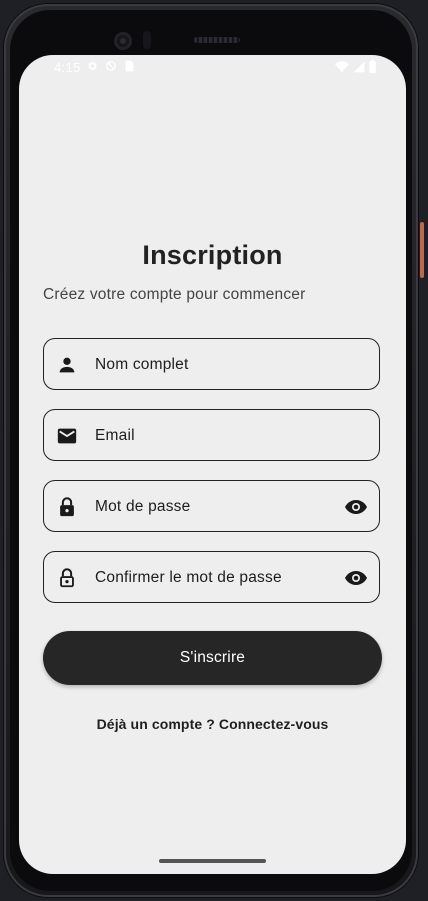  Describe the element at coordinates (212, 724) in the screenshot. I see `login-link: Déjà un compte ? Connectez-vous` at that location.